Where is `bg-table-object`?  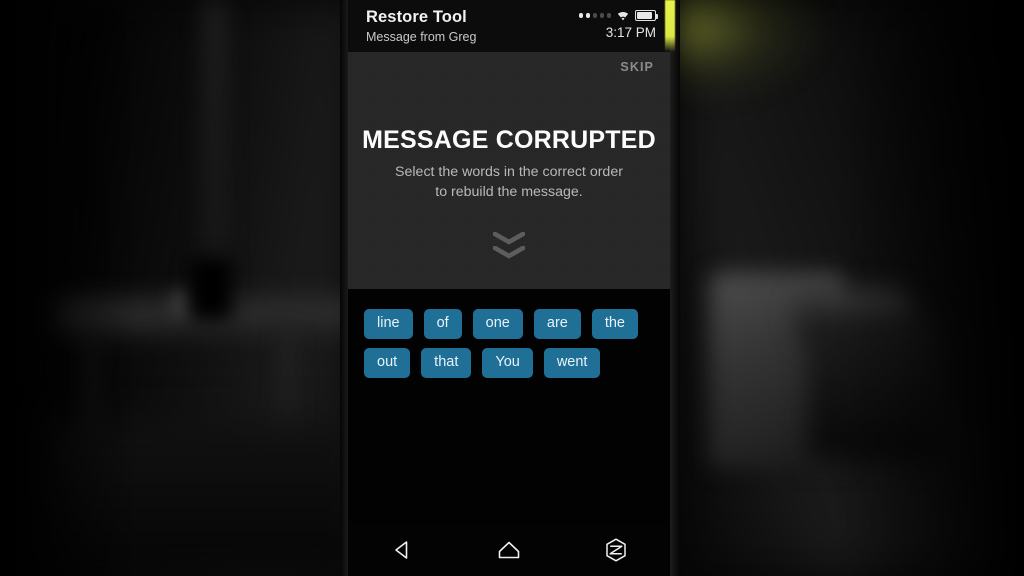 bg-table-object is located at coordinates (211, 289).